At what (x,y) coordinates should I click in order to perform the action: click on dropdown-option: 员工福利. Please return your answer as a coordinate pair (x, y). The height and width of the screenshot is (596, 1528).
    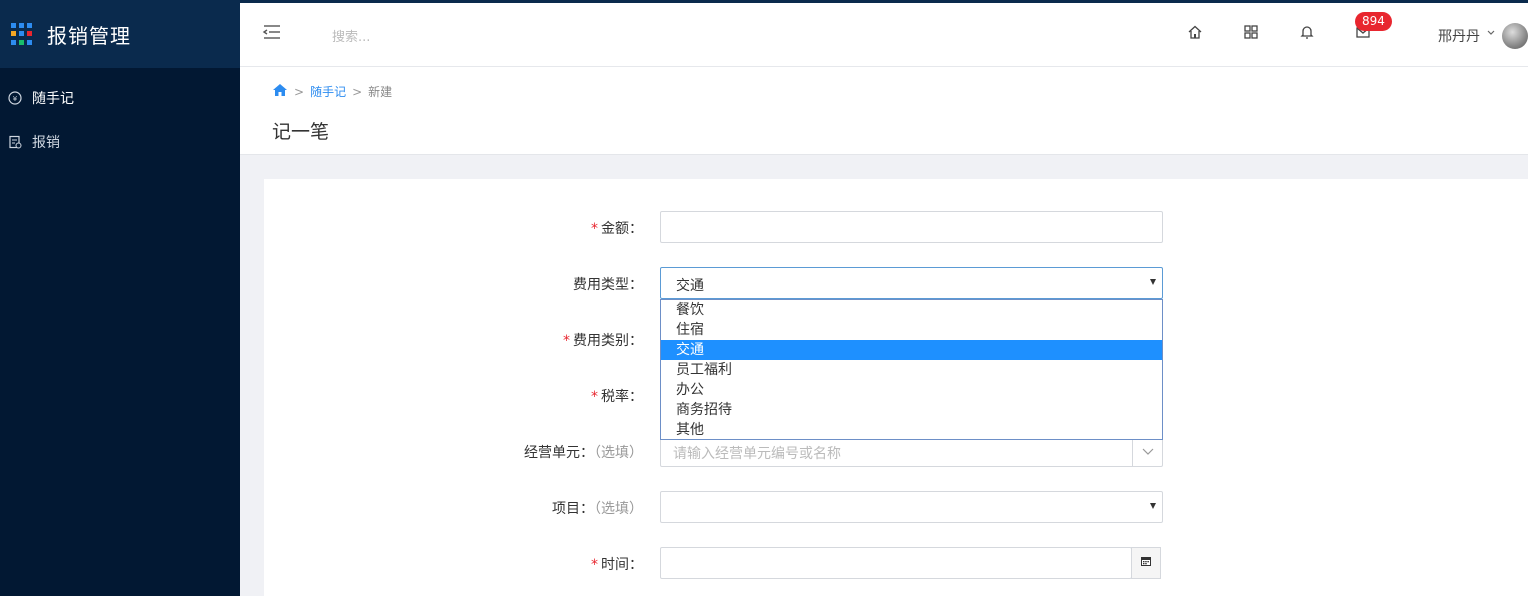
    Looking at the image, I should click on (911, 370).